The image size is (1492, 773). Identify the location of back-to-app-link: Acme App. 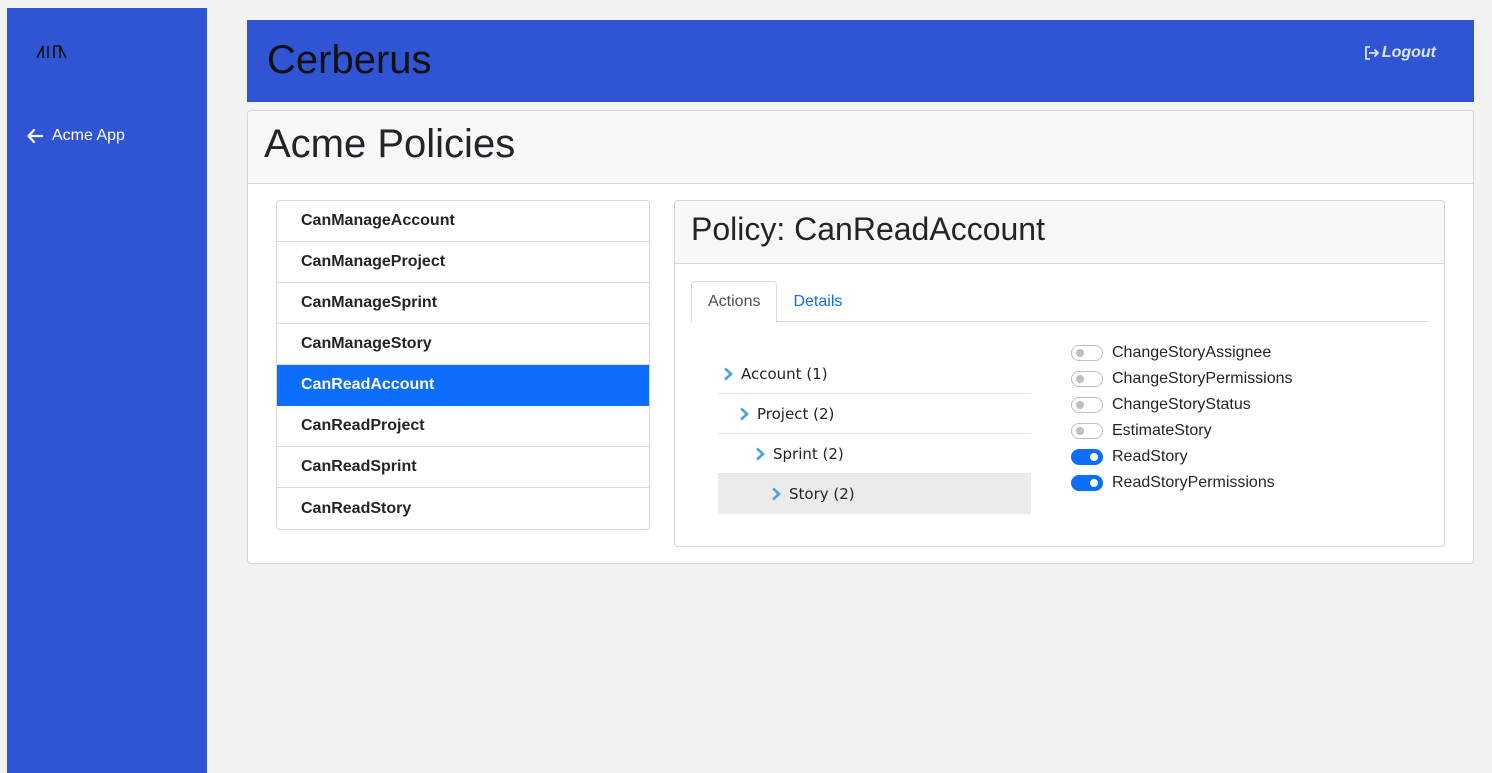
(75, 136).